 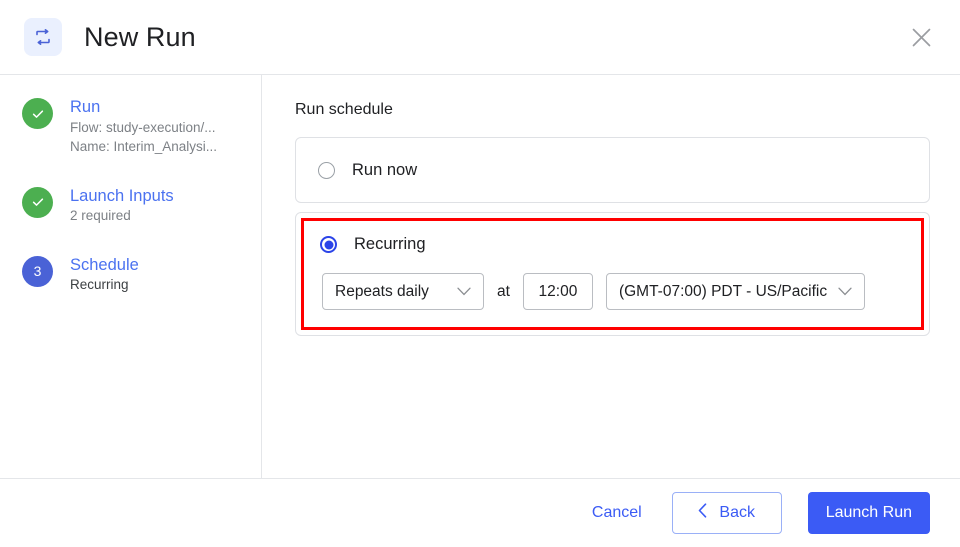 What do you see at coordinates (85, 107) in the screenshot?
I see `step-label: Run` at bounding box center [85, 107].